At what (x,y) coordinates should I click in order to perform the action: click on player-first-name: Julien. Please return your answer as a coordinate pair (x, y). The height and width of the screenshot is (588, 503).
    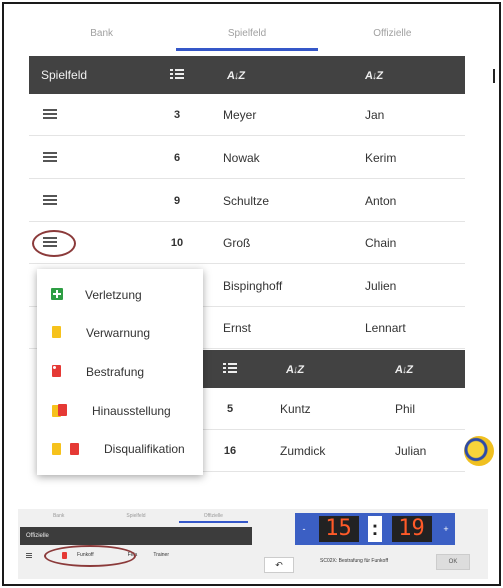
    Looking at the image, I should click on (381, 285).